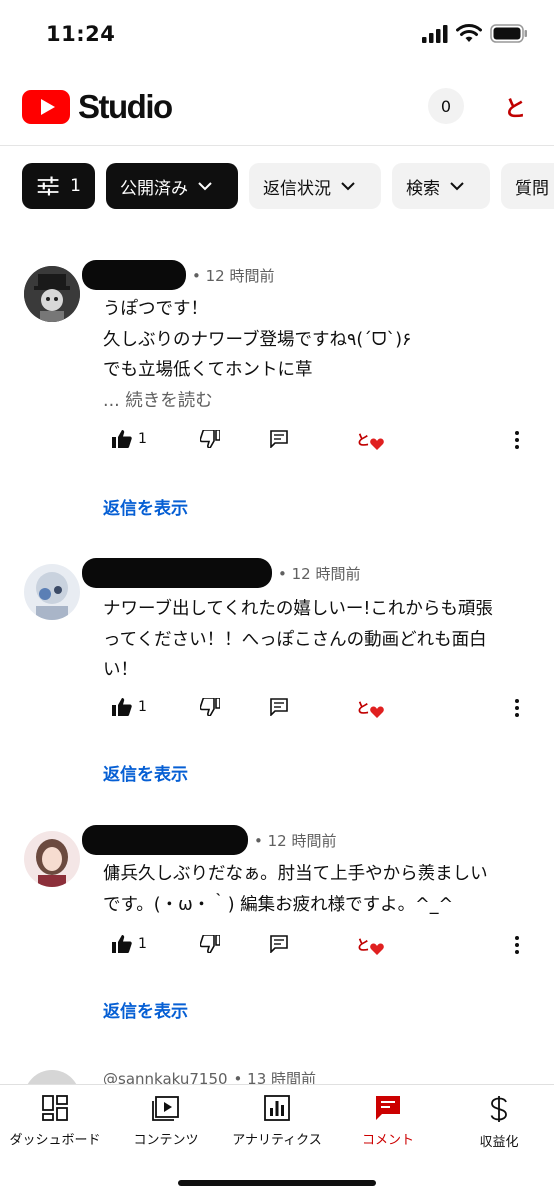 This screenshot has height=1200, width=554. I want to click on filter-chips: 1 公開済み 返信状況 検索 質問, so click(288, 187).